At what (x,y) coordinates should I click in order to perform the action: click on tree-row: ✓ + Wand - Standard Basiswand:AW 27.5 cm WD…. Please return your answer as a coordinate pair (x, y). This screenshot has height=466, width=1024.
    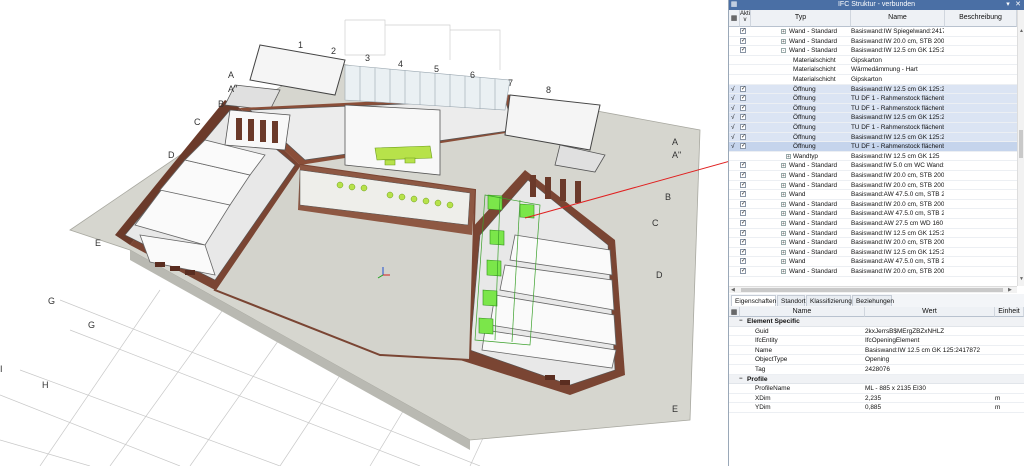
    Looking at the image, I should click on (873, 224).